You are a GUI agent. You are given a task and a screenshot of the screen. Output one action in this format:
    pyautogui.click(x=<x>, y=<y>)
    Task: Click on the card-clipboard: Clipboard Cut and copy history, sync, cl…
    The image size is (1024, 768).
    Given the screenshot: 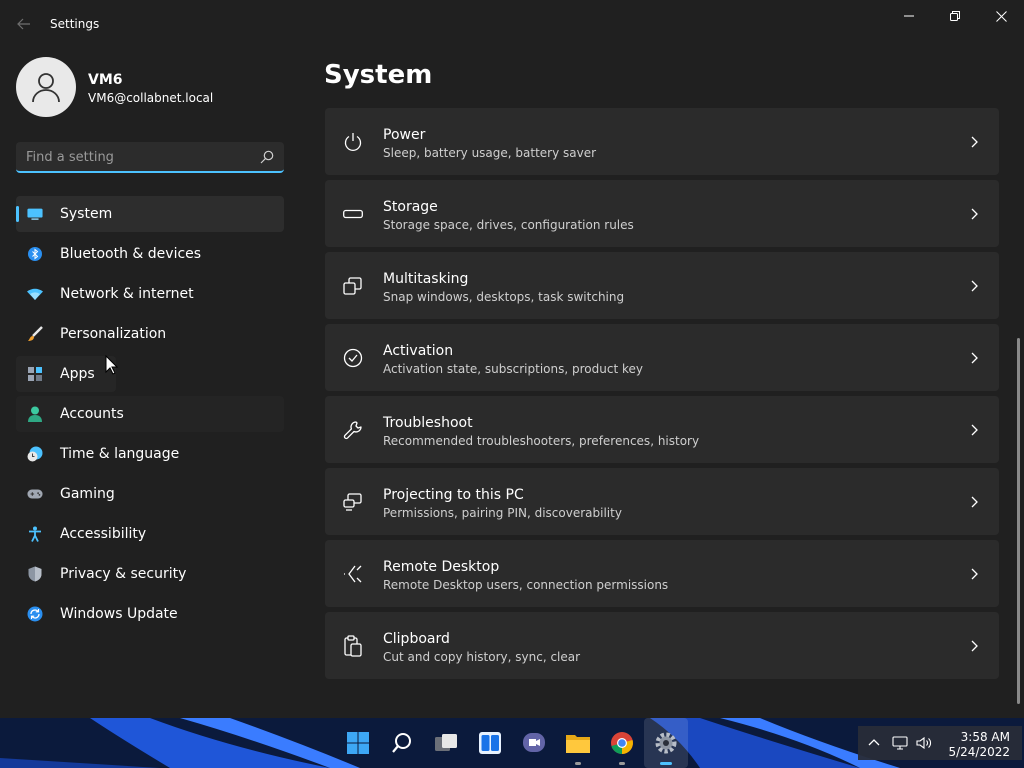 What is the action you would take?
    pyautogui.click(x=662, y=645)
    